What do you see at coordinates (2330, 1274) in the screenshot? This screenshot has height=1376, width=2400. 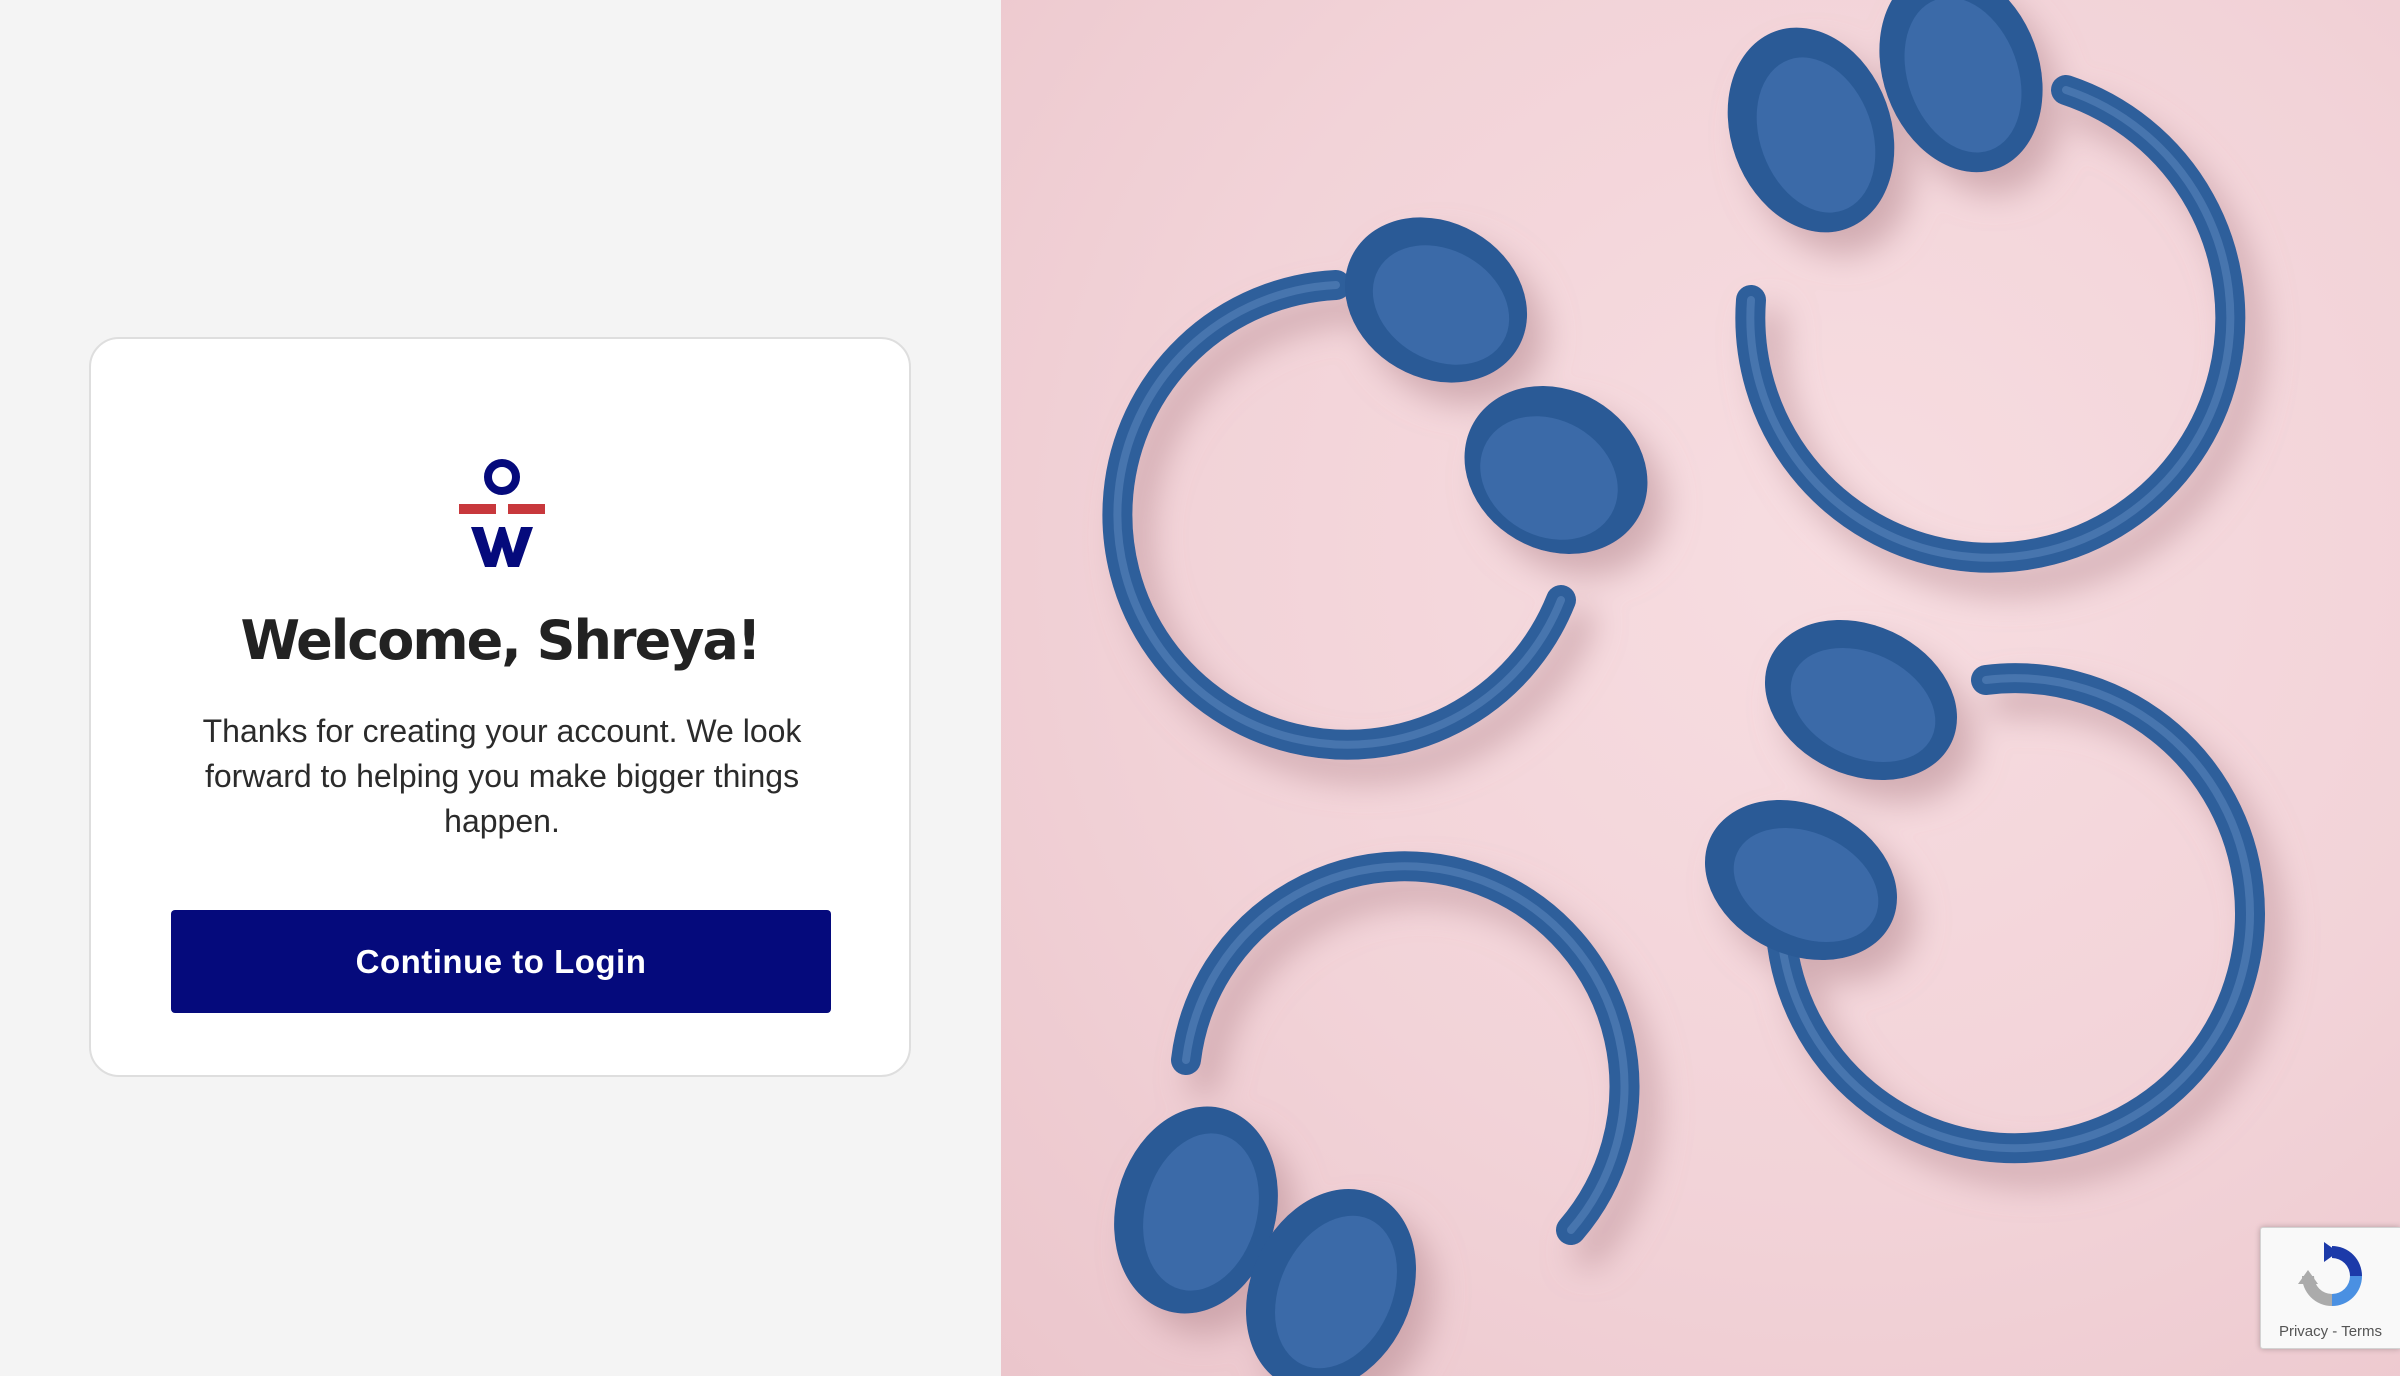 I see `recaptcha-icon` at bounding box center [2330, 1274].